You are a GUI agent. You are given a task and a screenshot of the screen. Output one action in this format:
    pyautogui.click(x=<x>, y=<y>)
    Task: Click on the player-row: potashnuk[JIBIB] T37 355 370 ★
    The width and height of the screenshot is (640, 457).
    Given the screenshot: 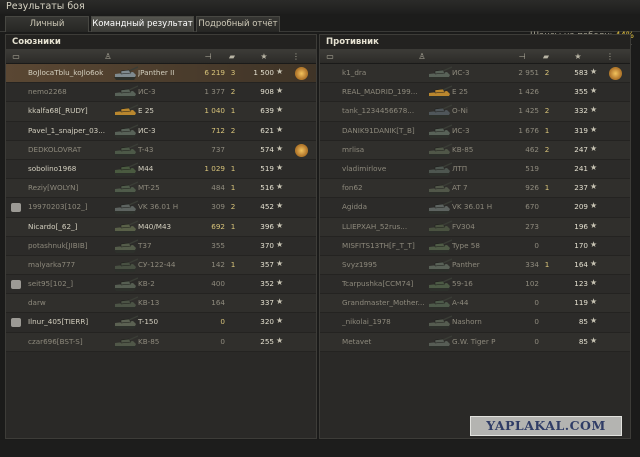 What is the action you would take?
    pyautogui.click(x=161, y=246)
    